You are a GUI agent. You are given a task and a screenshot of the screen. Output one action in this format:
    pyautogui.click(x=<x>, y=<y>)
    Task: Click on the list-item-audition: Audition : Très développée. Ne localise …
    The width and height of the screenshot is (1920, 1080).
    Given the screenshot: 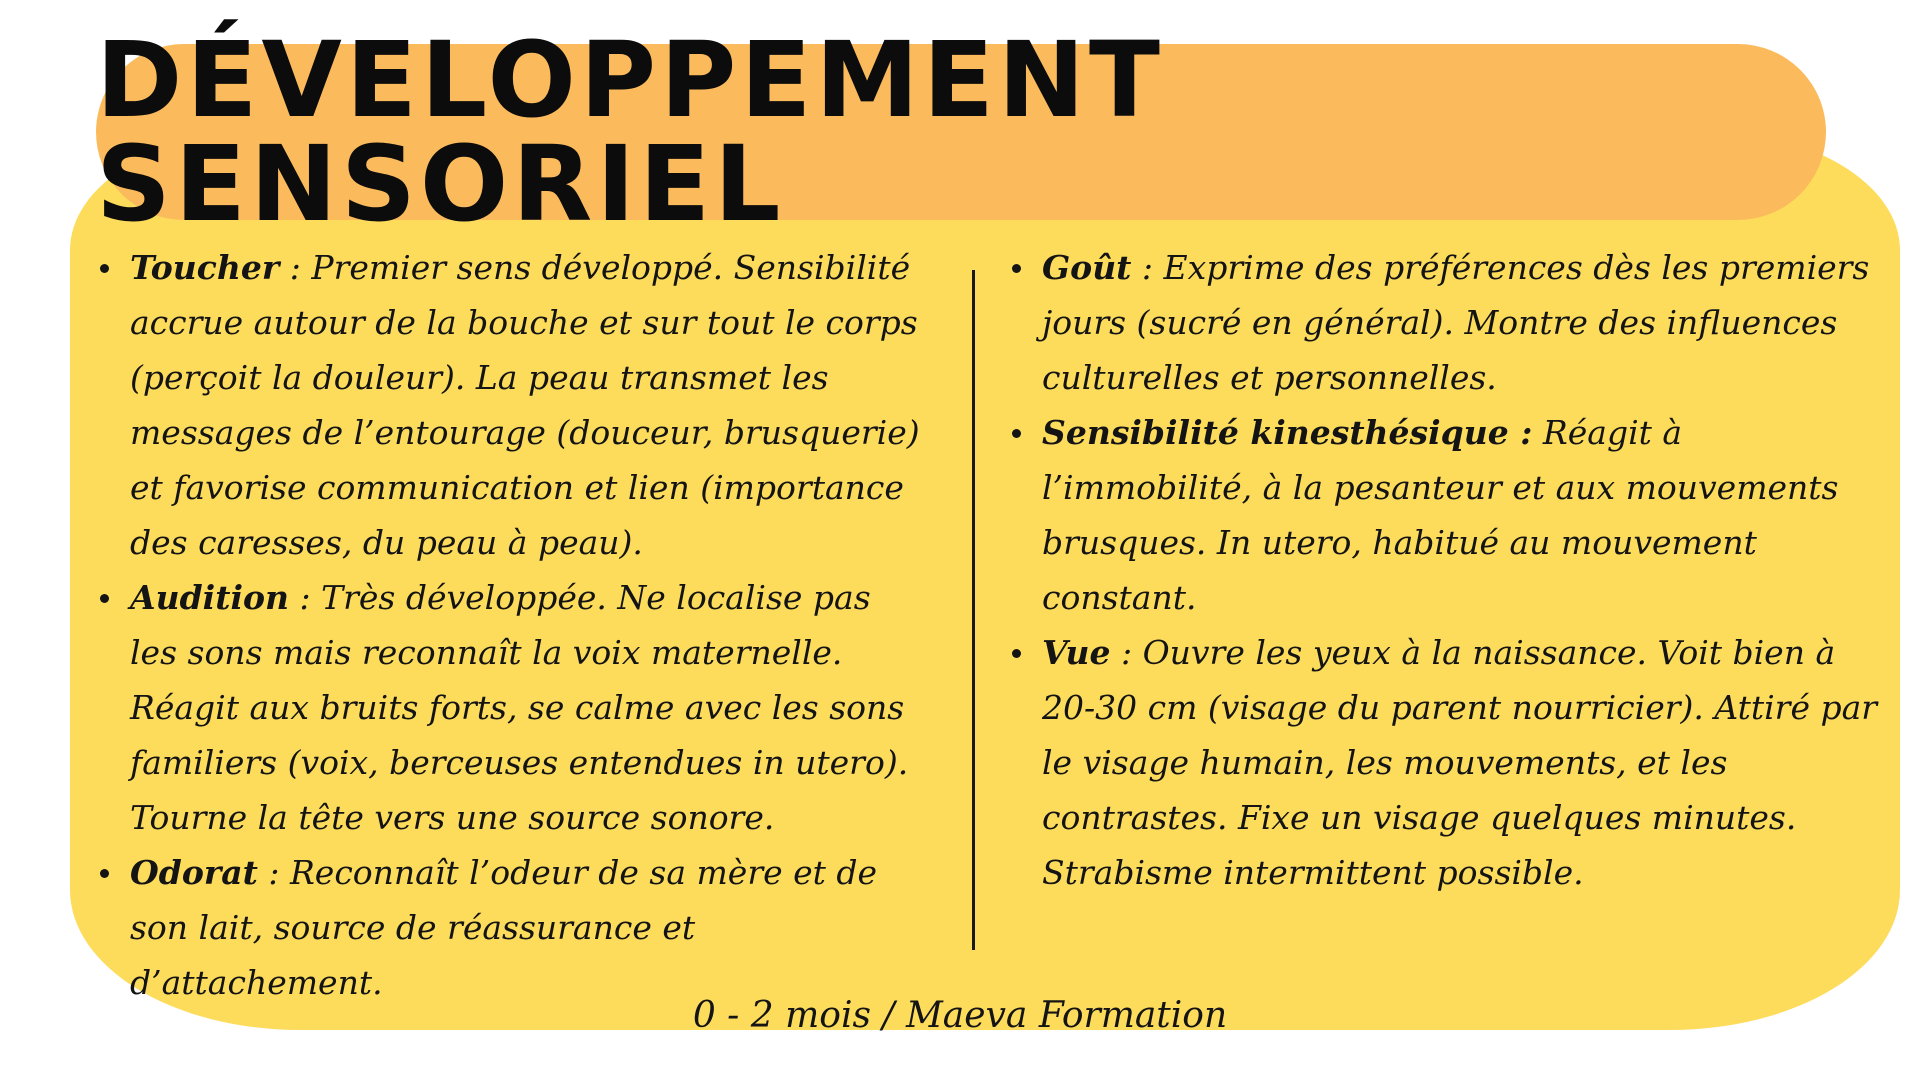 What is the action you would take?
    pyautogui.click(x=513, y=707)
    